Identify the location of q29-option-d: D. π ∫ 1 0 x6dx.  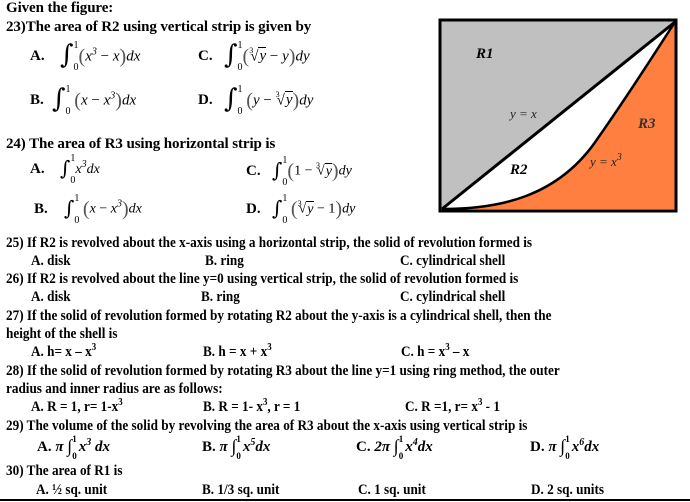
(564, 447).